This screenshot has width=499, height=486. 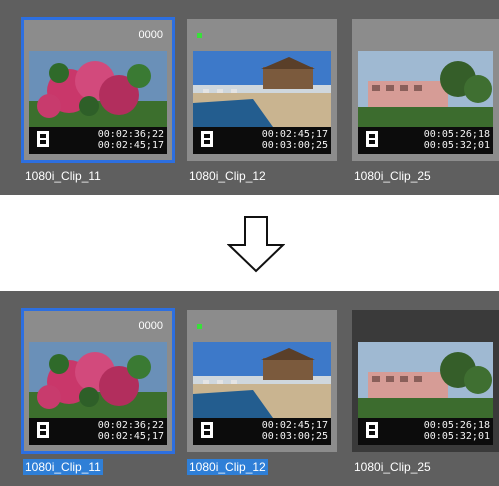 What do you see at coordinates (227, 467) in the screenshot?
I see `clip-name-selected: 1080i_Clip_12` at bounding box center [227, 467].